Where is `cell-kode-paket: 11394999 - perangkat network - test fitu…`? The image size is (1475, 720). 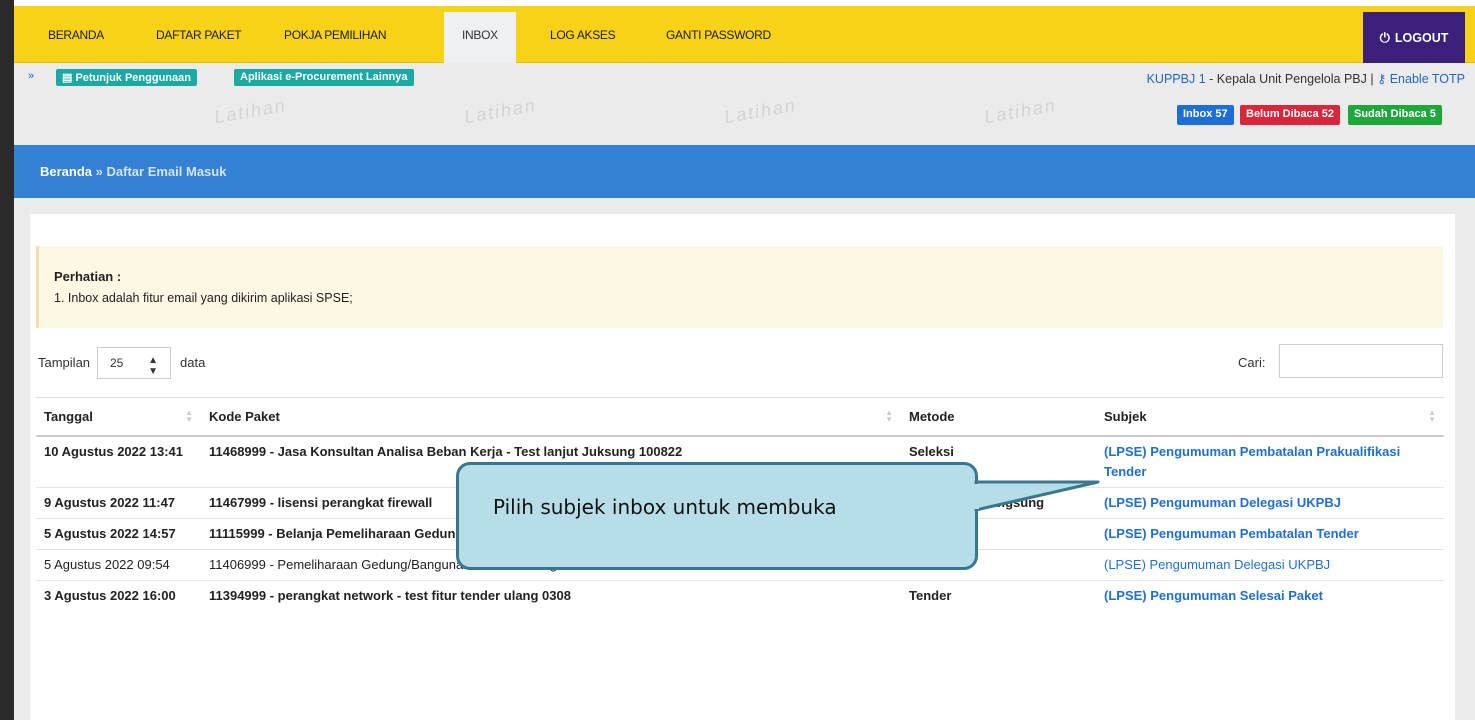 cell-kode-paket: 11394999 - perangkat network - test fitu… is located at coordinates (551, 595).